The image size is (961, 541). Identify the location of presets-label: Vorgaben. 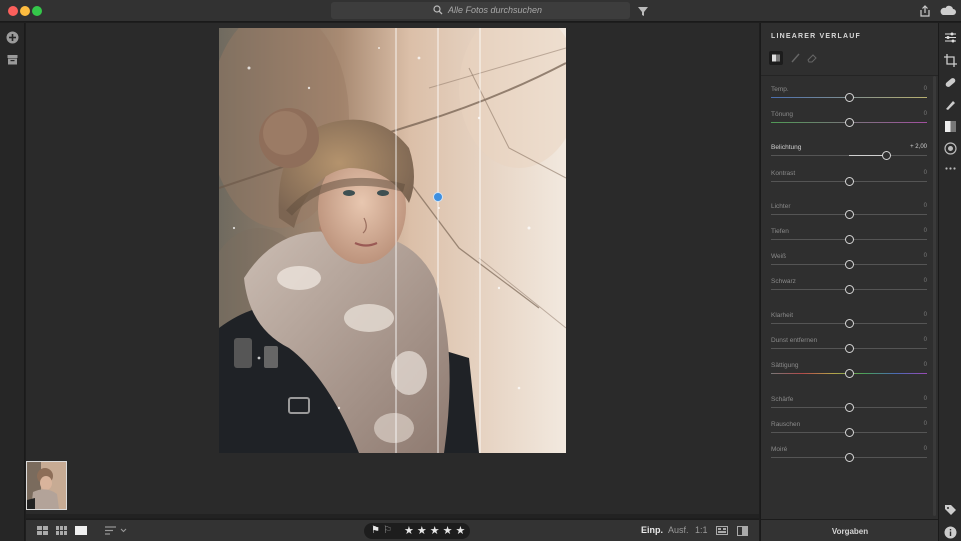
(850, 531).